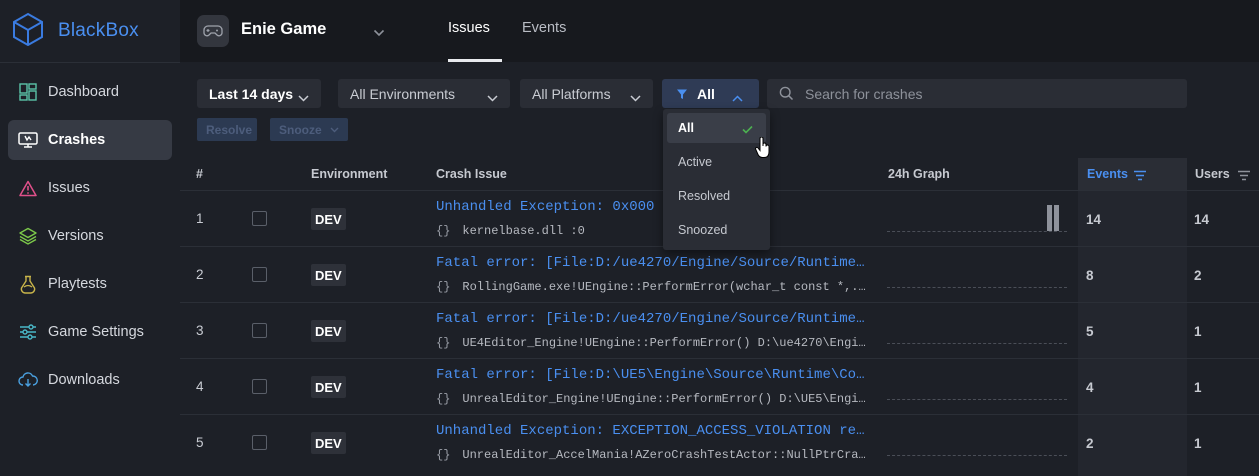 The image size is (1259, 476). Describe the element at coordinates (283, 29) in the screenshot. I see `game-title: Enie Game` at that location.